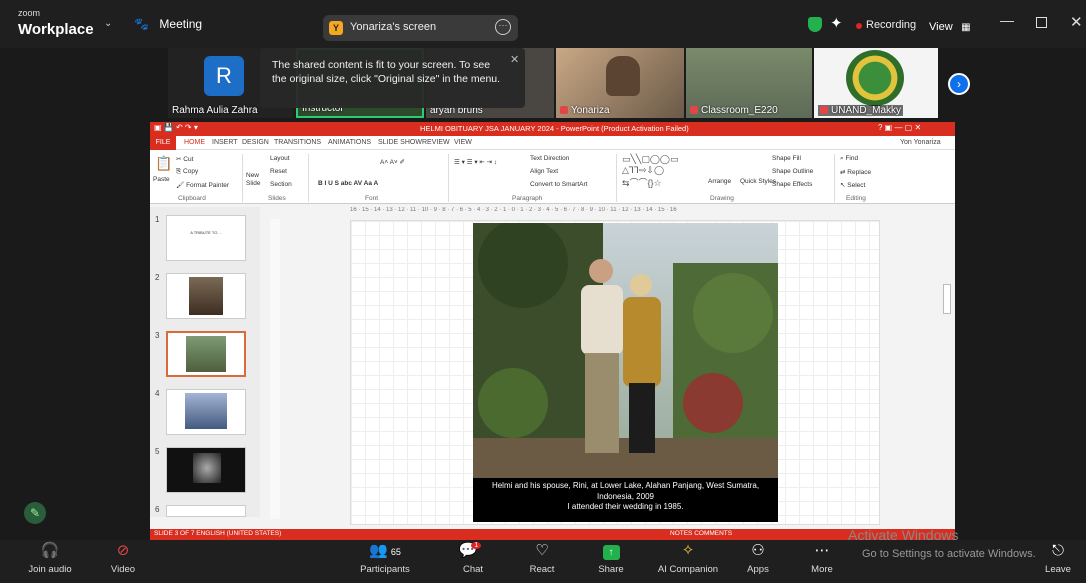 Image resolution: width=1086 pixels, height=583 pixels. What do you see at coordinates (108, 23) in the screenshot?
I see `chevron-down-icon: ⌄` at bounding box center [108, 23].